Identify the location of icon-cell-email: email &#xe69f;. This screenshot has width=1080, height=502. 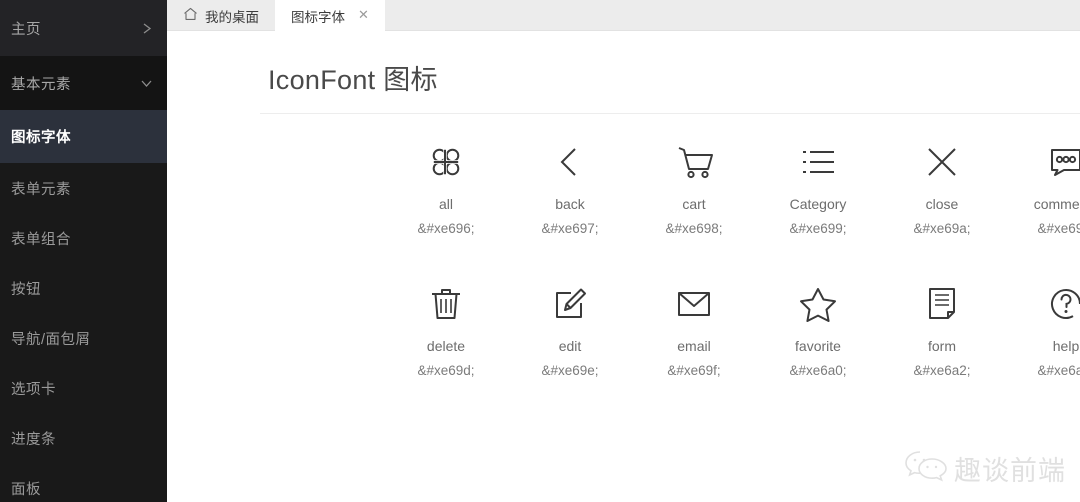
(694, 325).